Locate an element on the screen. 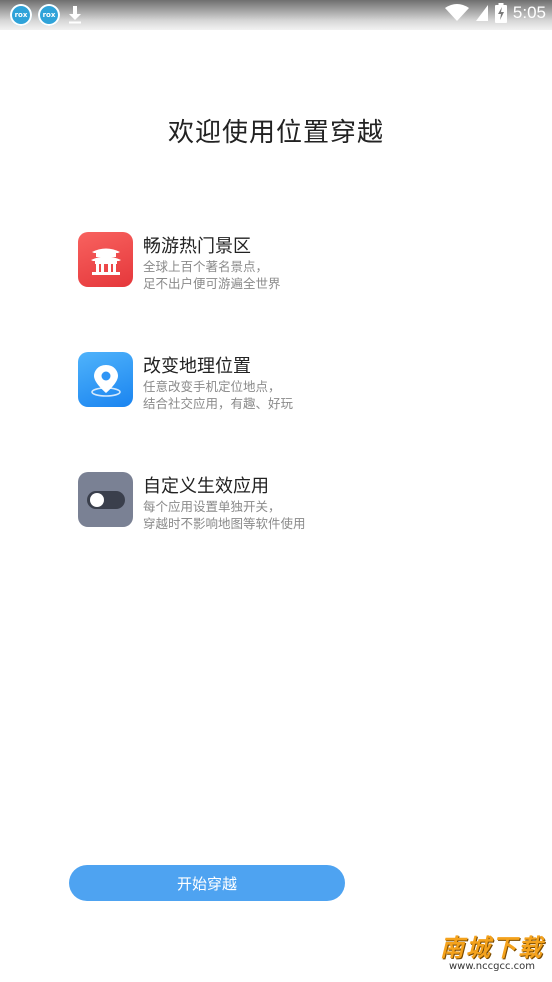 The image size is (552, 982). feature-description: 每个应用设置单独开关， 穿越时不影响地图等软件使用 is located at coordinates (224, 515).